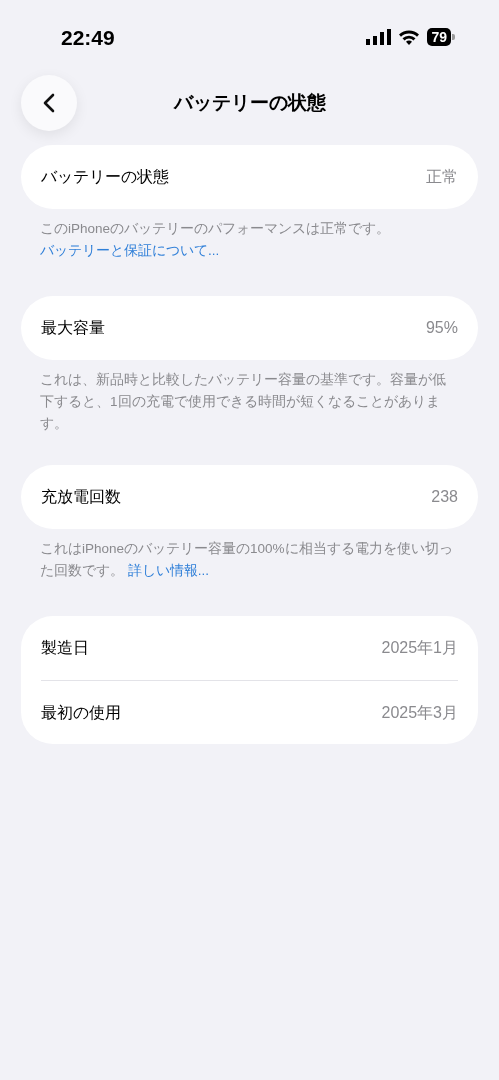 The image size is (499, 1080). I want to click on footnote-text: これは、新品時と比較したバッテリー容量の基準です。容量が低下すると、1回の充電で使用できる時間が短くなることがあります。, so click(243, 402).